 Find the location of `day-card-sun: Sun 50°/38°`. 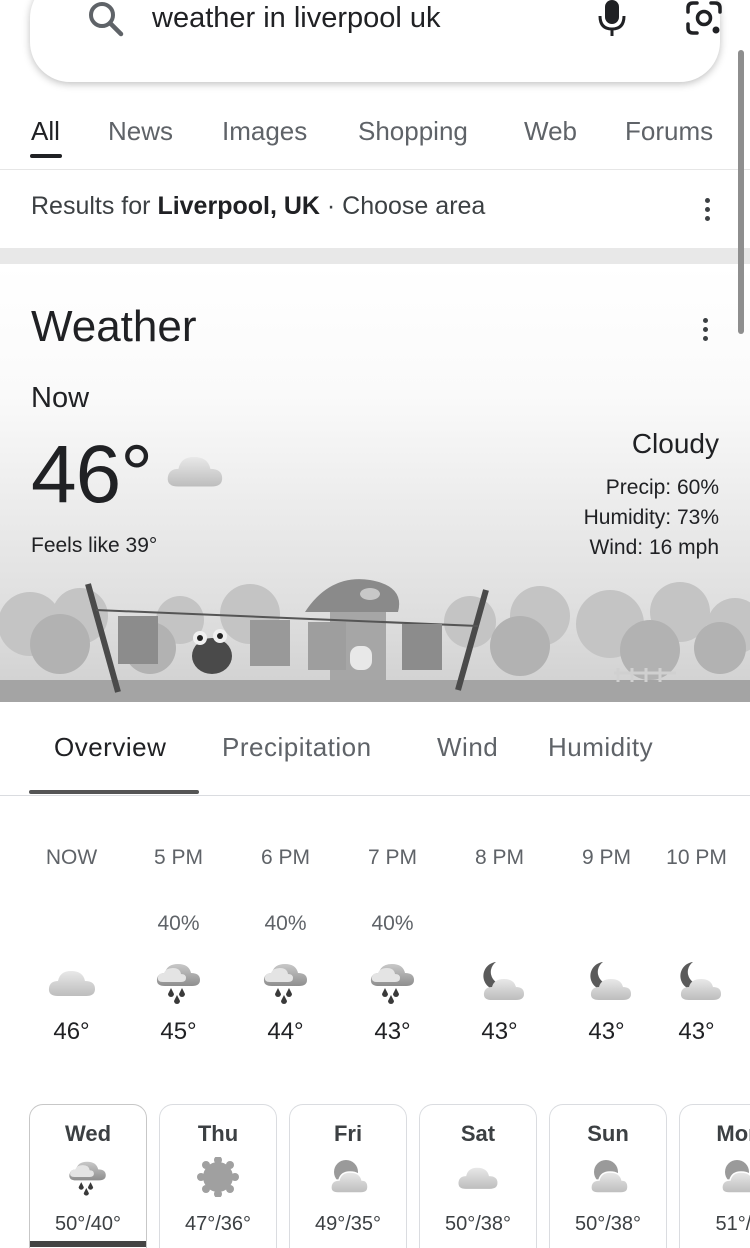

day-card-sun: Sun 50°/38° is located at coordinates (608, 1176).